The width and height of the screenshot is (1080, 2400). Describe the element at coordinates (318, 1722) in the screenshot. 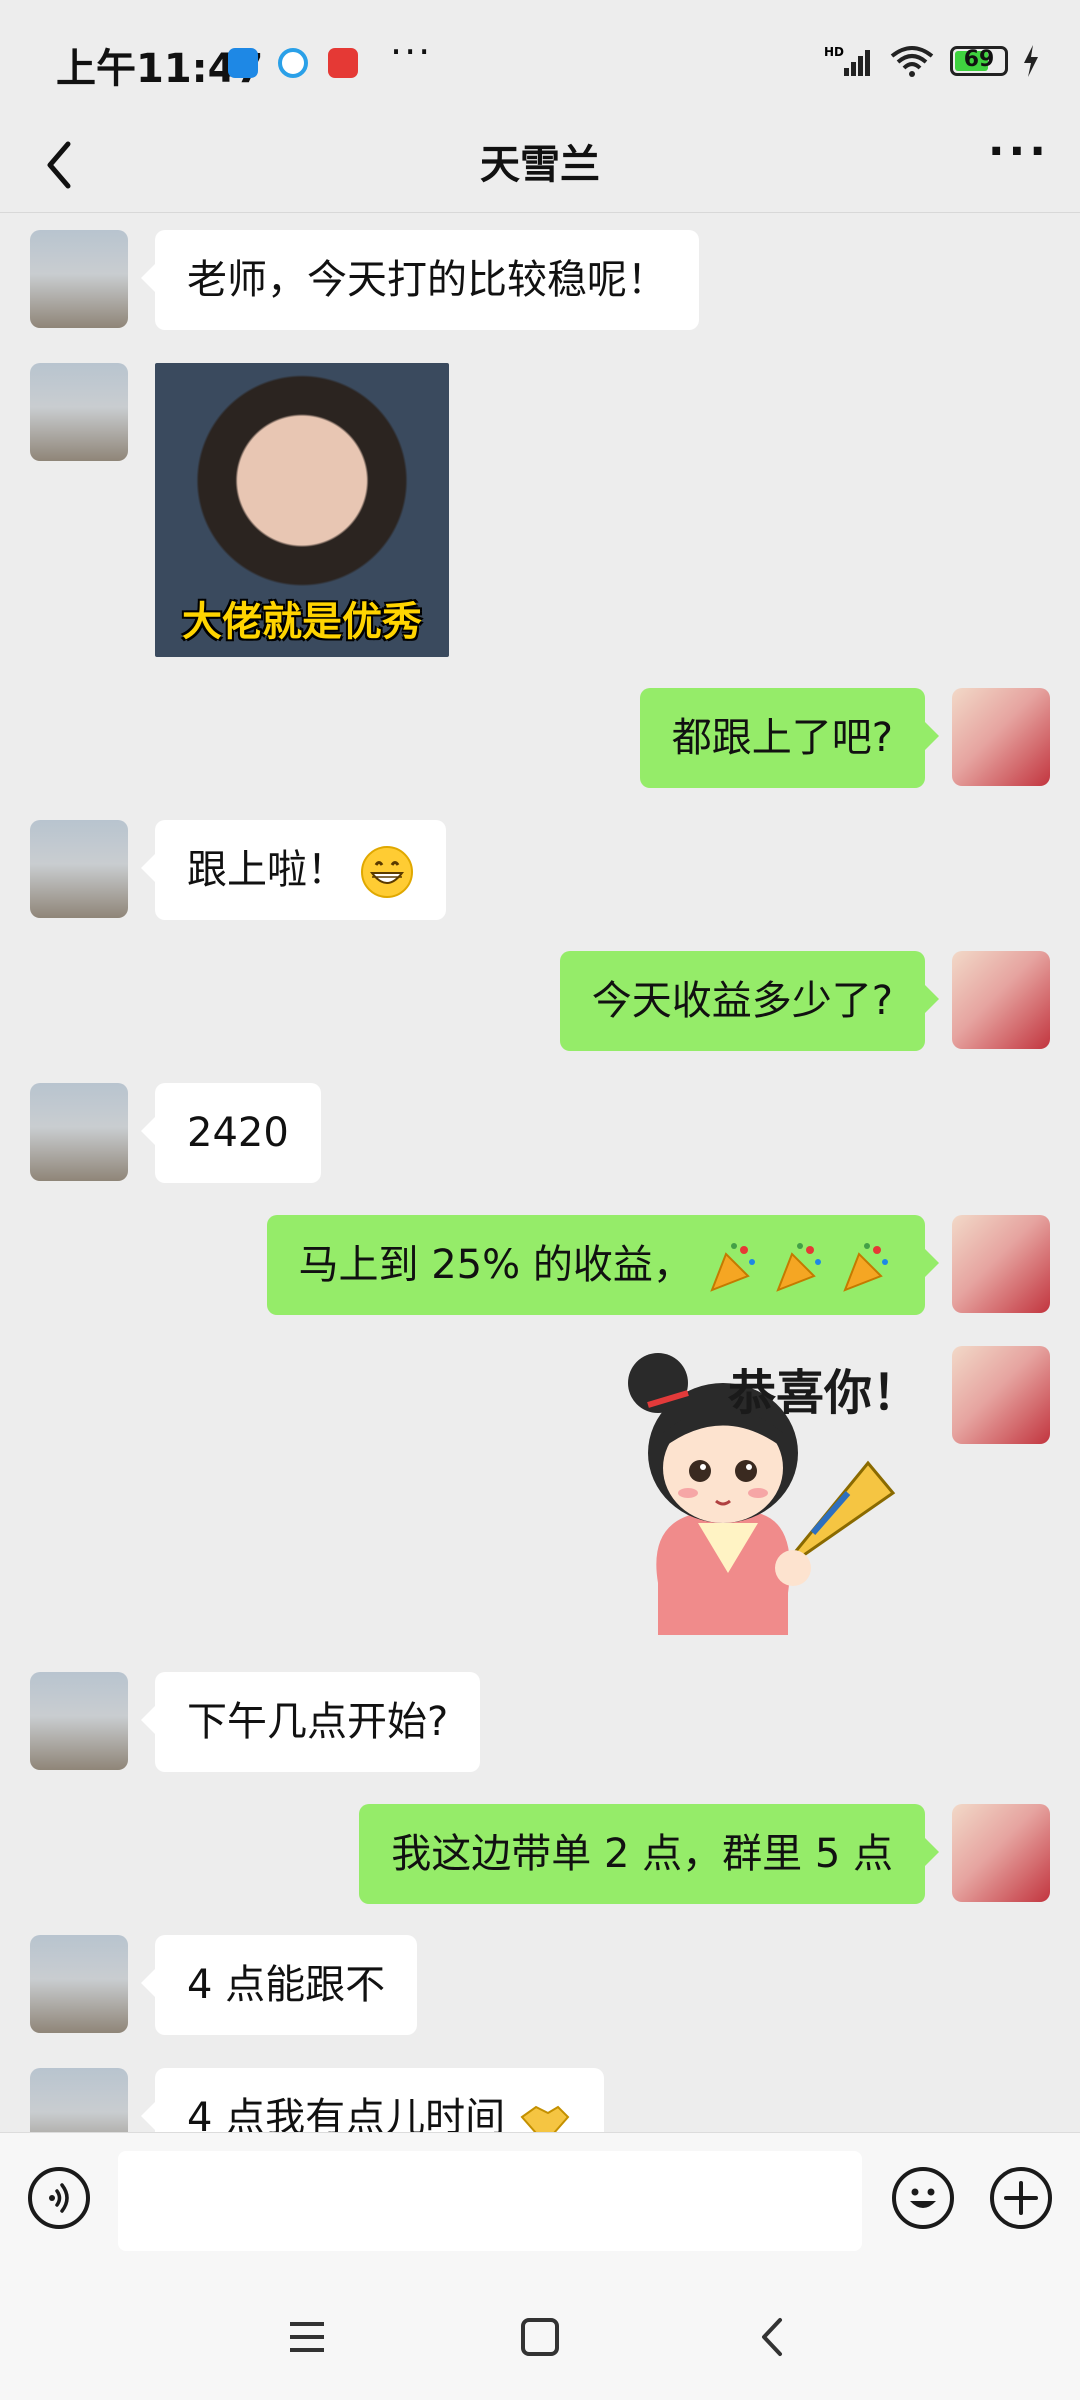

I see `message-text: 下午几点开始?` at that location.